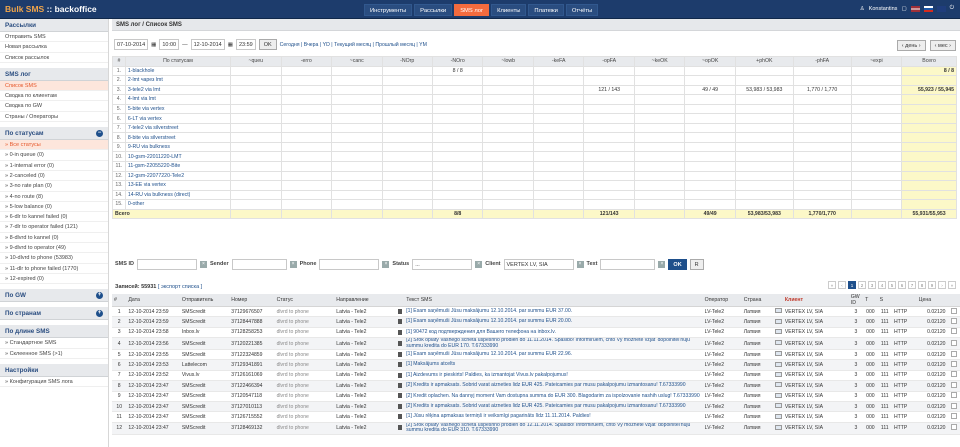 The height and width of the screenshot is (447, 960). I want to click on page-link: 7, so click(912, 285).